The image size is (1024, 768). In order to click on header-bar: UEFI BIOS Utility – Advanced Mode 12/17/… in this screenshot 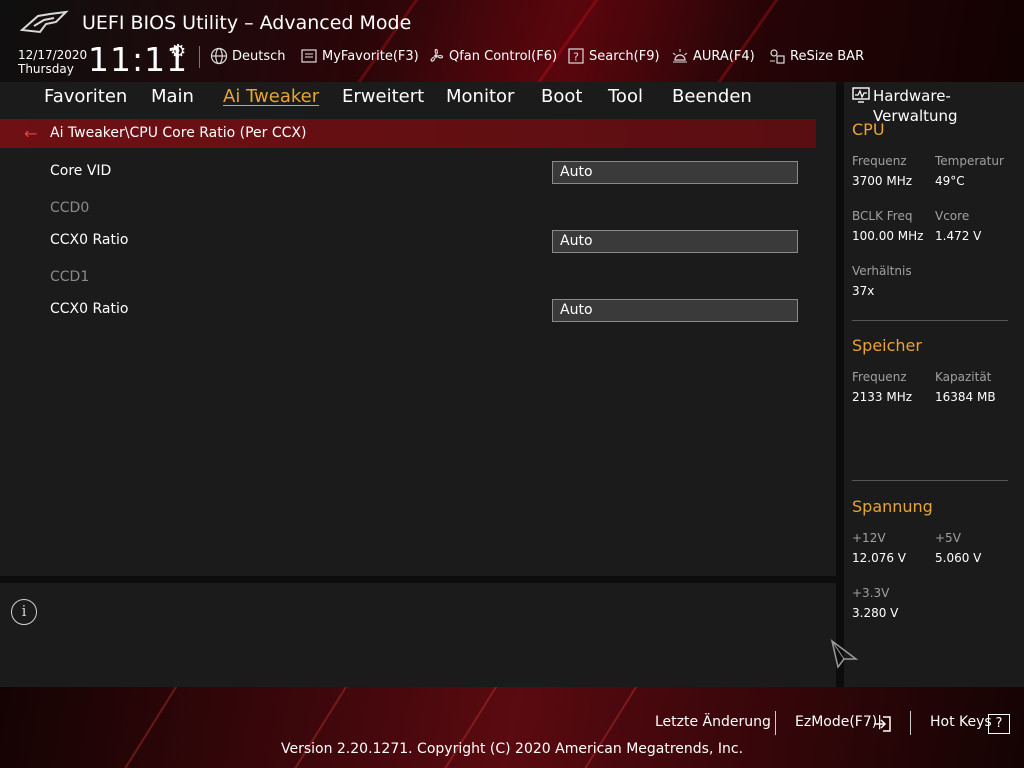, I will do `click(512, 41)`.